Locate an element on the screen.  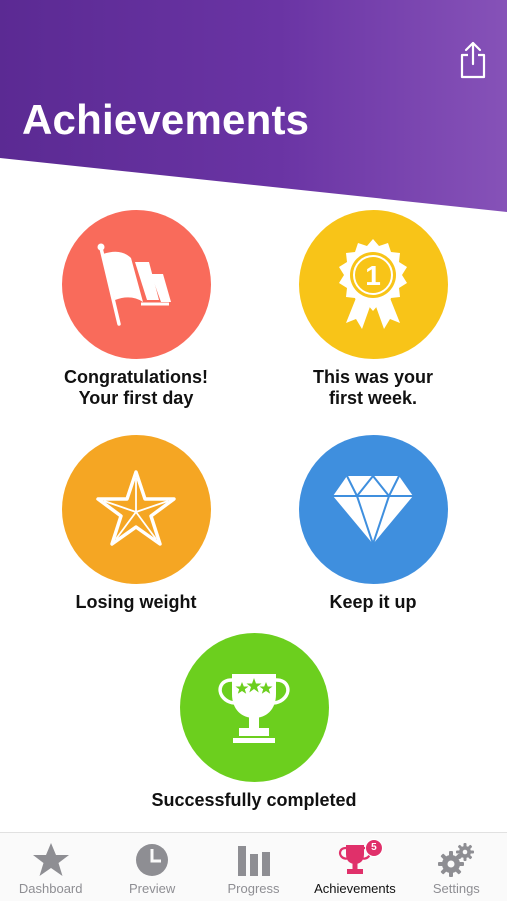
achievement-completed: Successfully completed is located at coordinates (254, 722).